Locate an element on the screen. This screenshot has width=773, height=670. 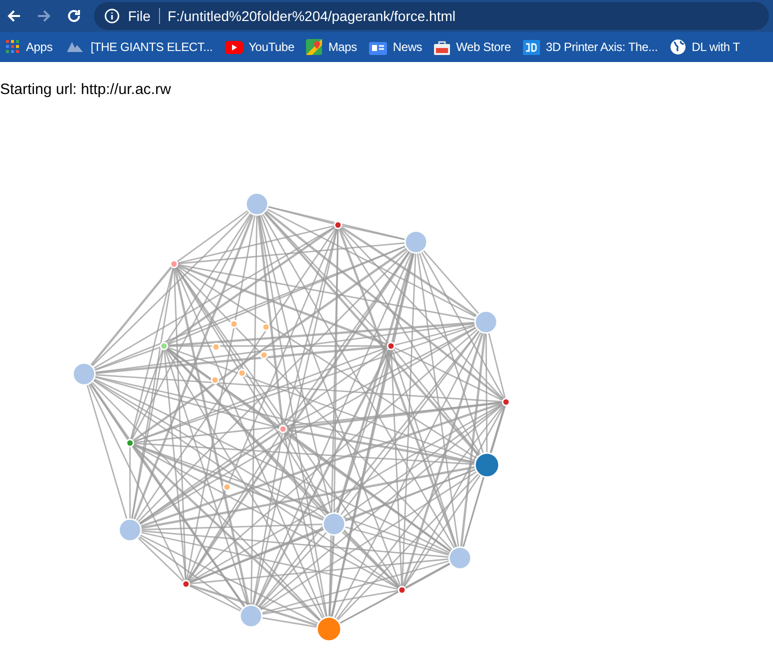
bookmark-link: Maps is located at coordinates (331, 47).